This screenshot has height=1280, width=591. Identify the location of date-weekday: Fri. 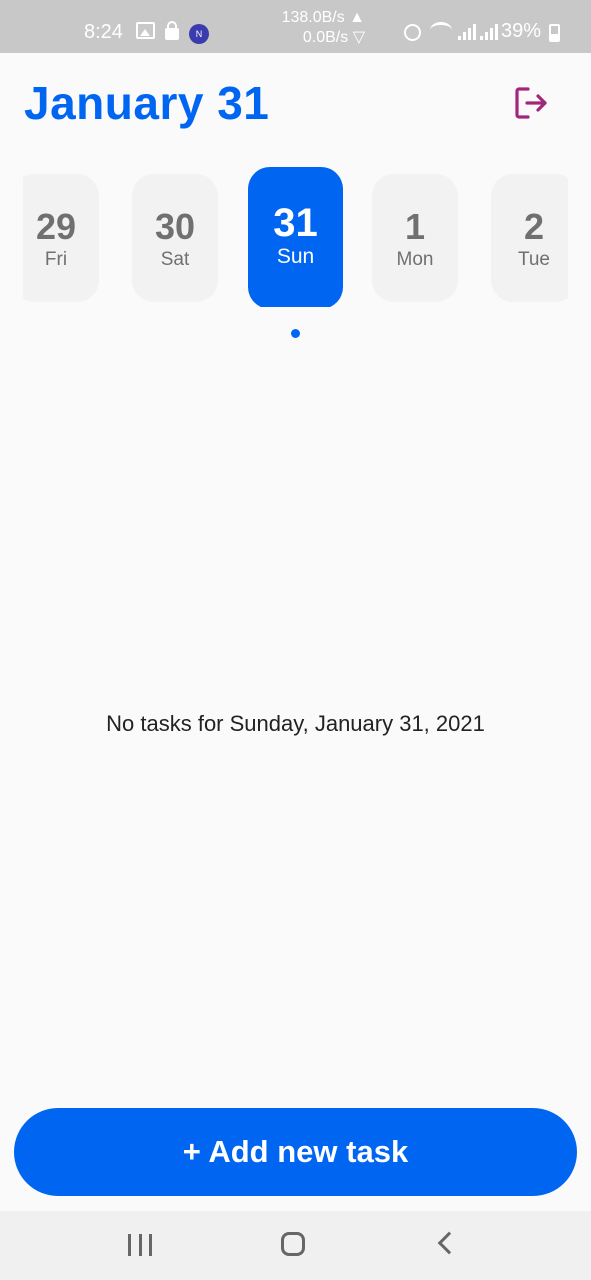
(56, 259).